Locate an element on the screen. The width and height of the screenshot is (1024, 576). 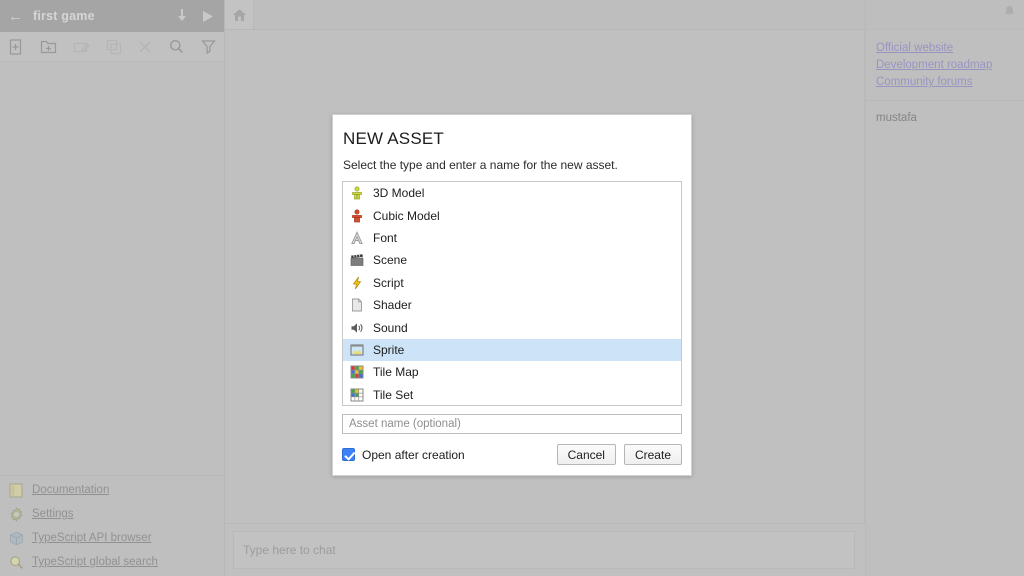
shader-page-icon is located at coordinates (356, 305).